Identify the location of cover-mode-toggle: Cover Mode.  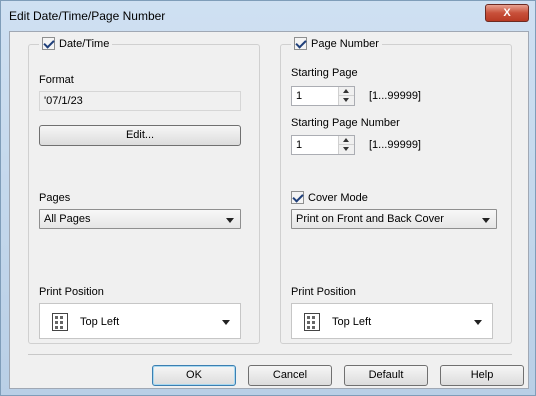
(329, 197).